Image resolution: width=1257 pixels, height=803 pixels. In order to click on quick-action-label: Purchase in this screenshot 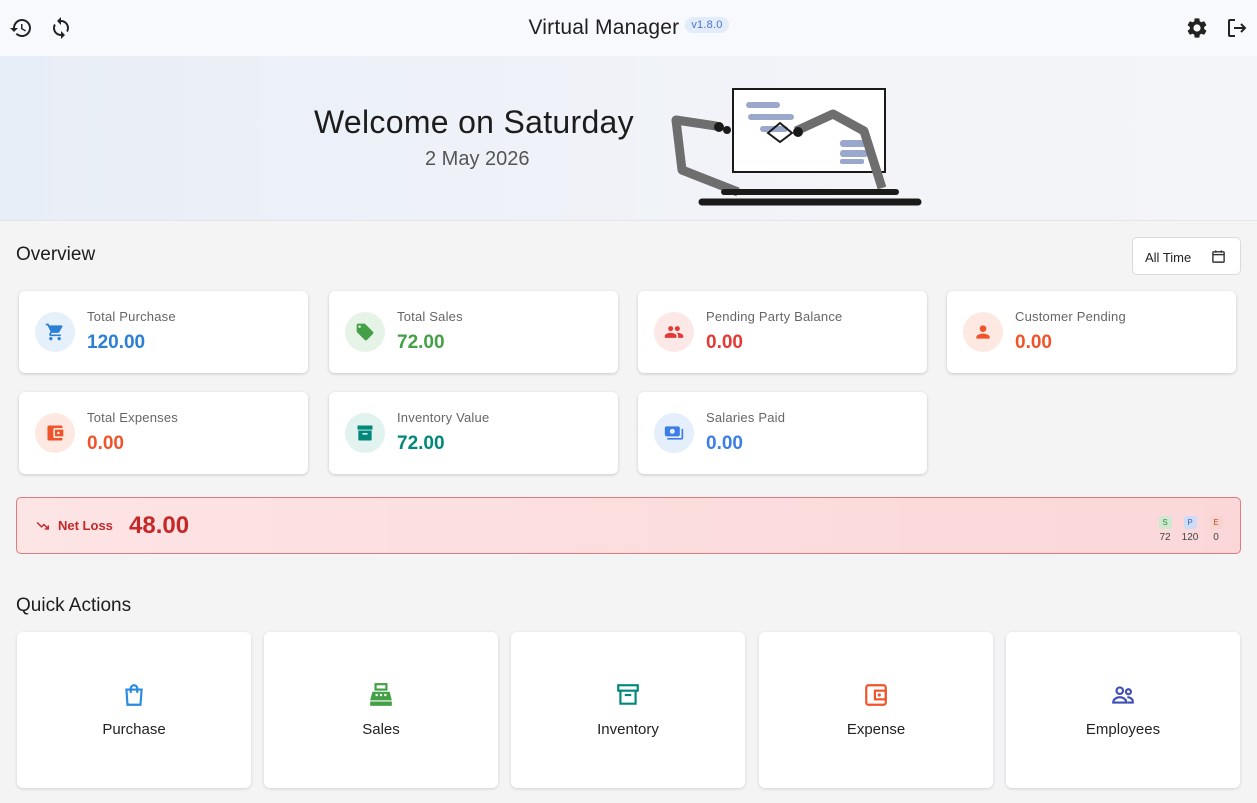, I will do `click(134, 729)`.